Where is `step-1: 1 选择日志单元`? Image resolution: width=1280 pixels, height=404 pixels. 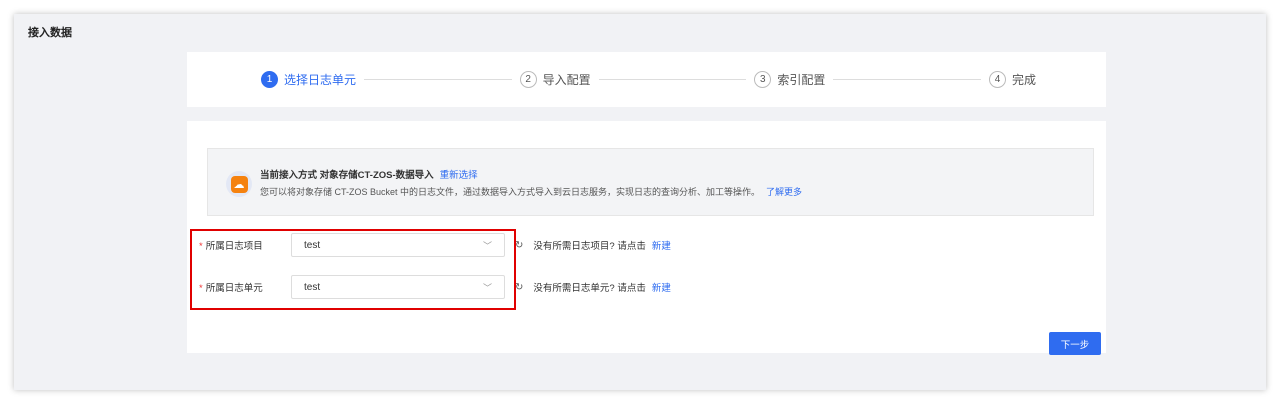 step-1: 1 选择日志单元 is located at coordinates (308, 79).